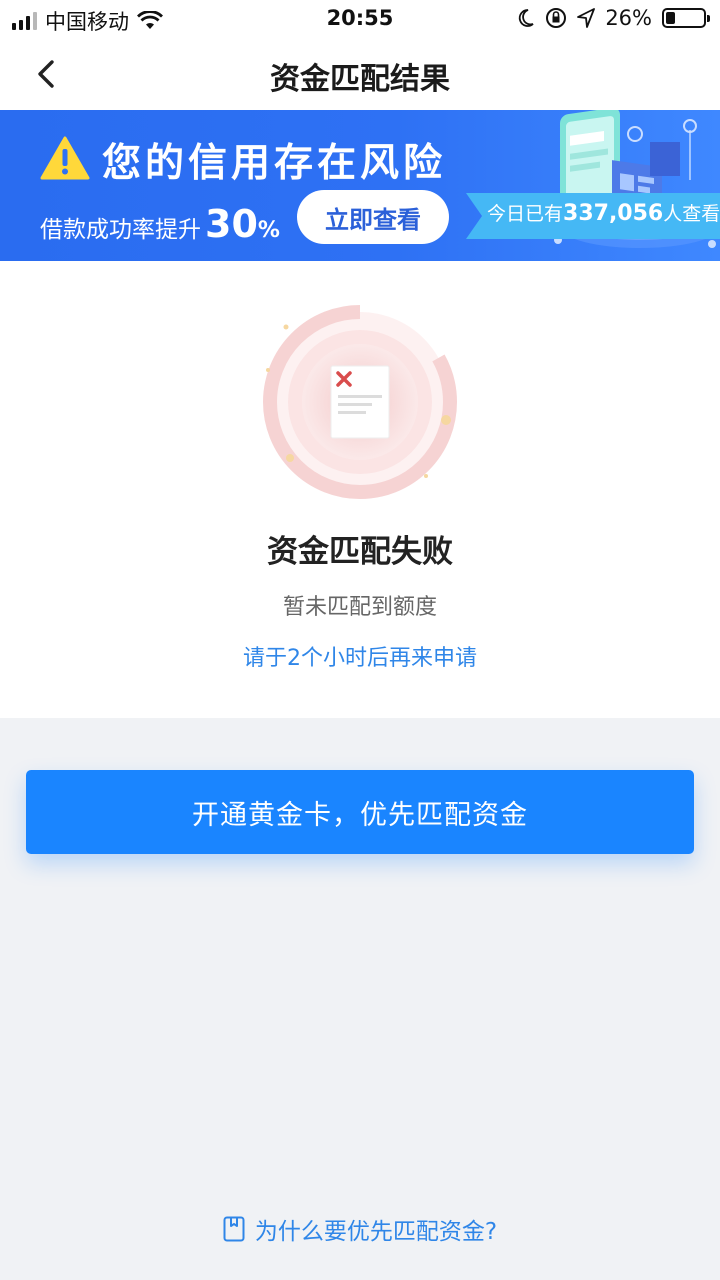 The height and width of the screenshot is (1280, 720). I want to click on moon-icon, so click(526, 18).